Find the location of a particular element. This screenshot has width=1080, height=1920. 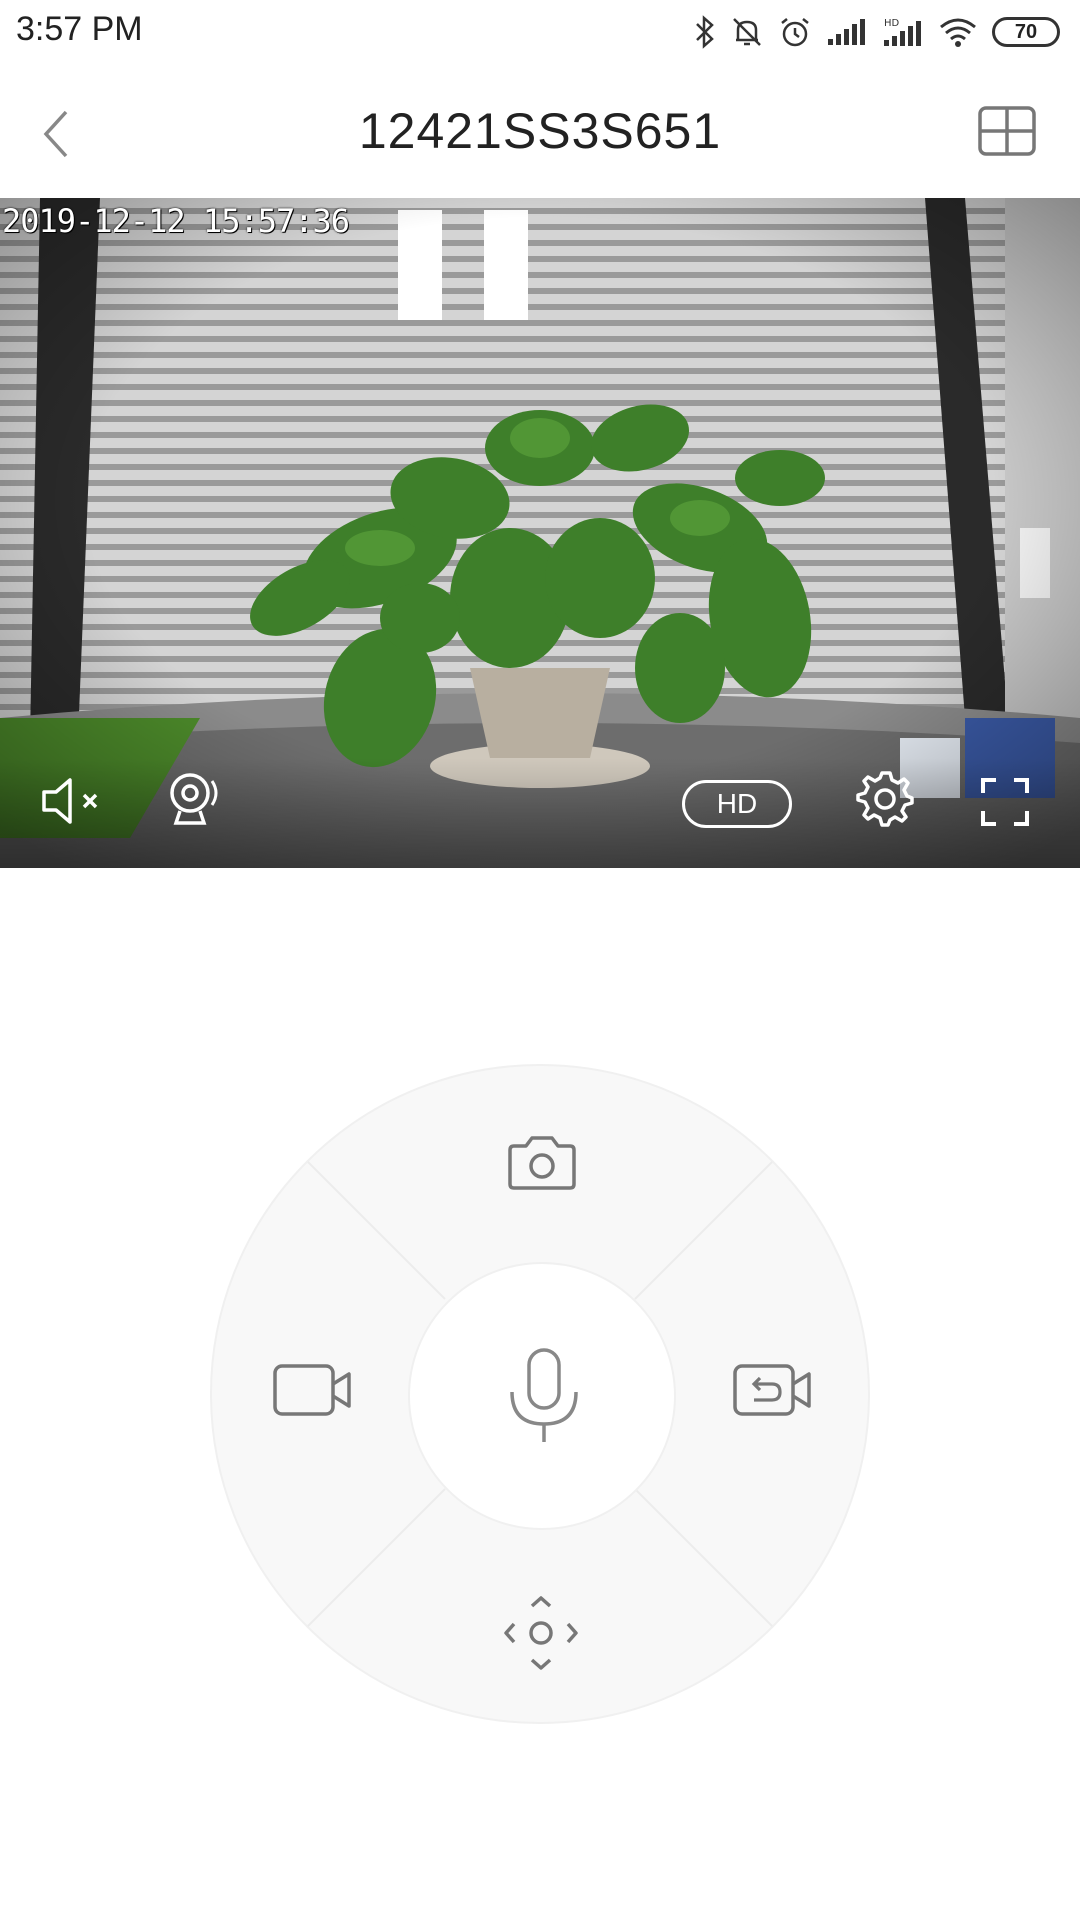

talk-button is located at coordinates (542, 1396).